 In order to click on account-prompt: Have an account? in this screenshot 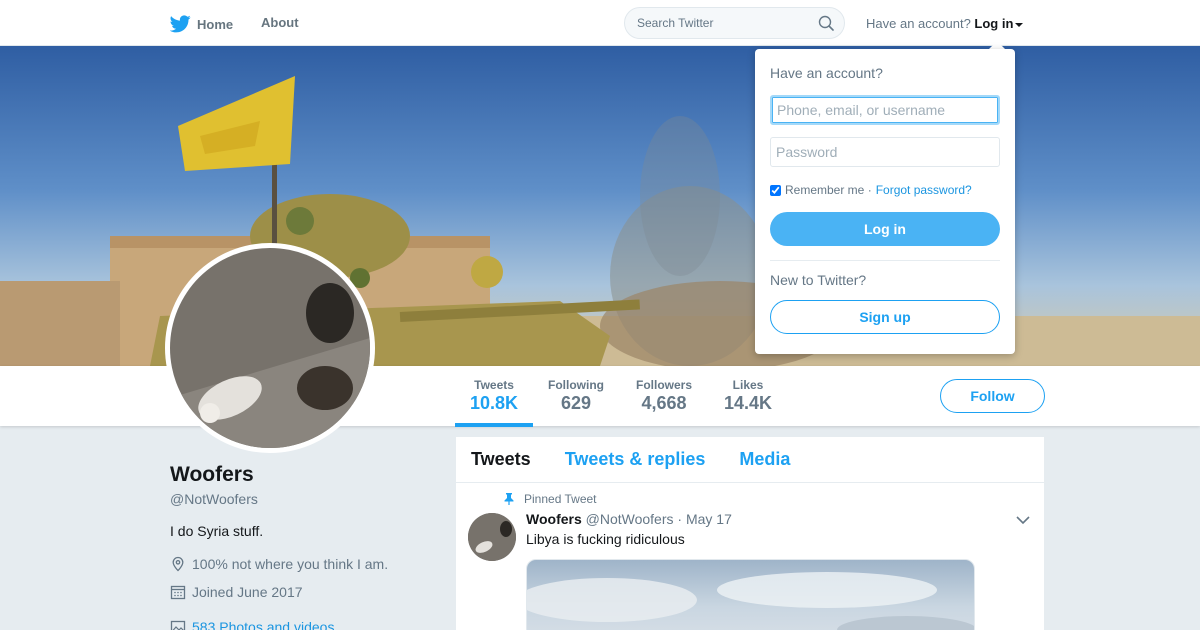, I will do `click(918, 23)`.